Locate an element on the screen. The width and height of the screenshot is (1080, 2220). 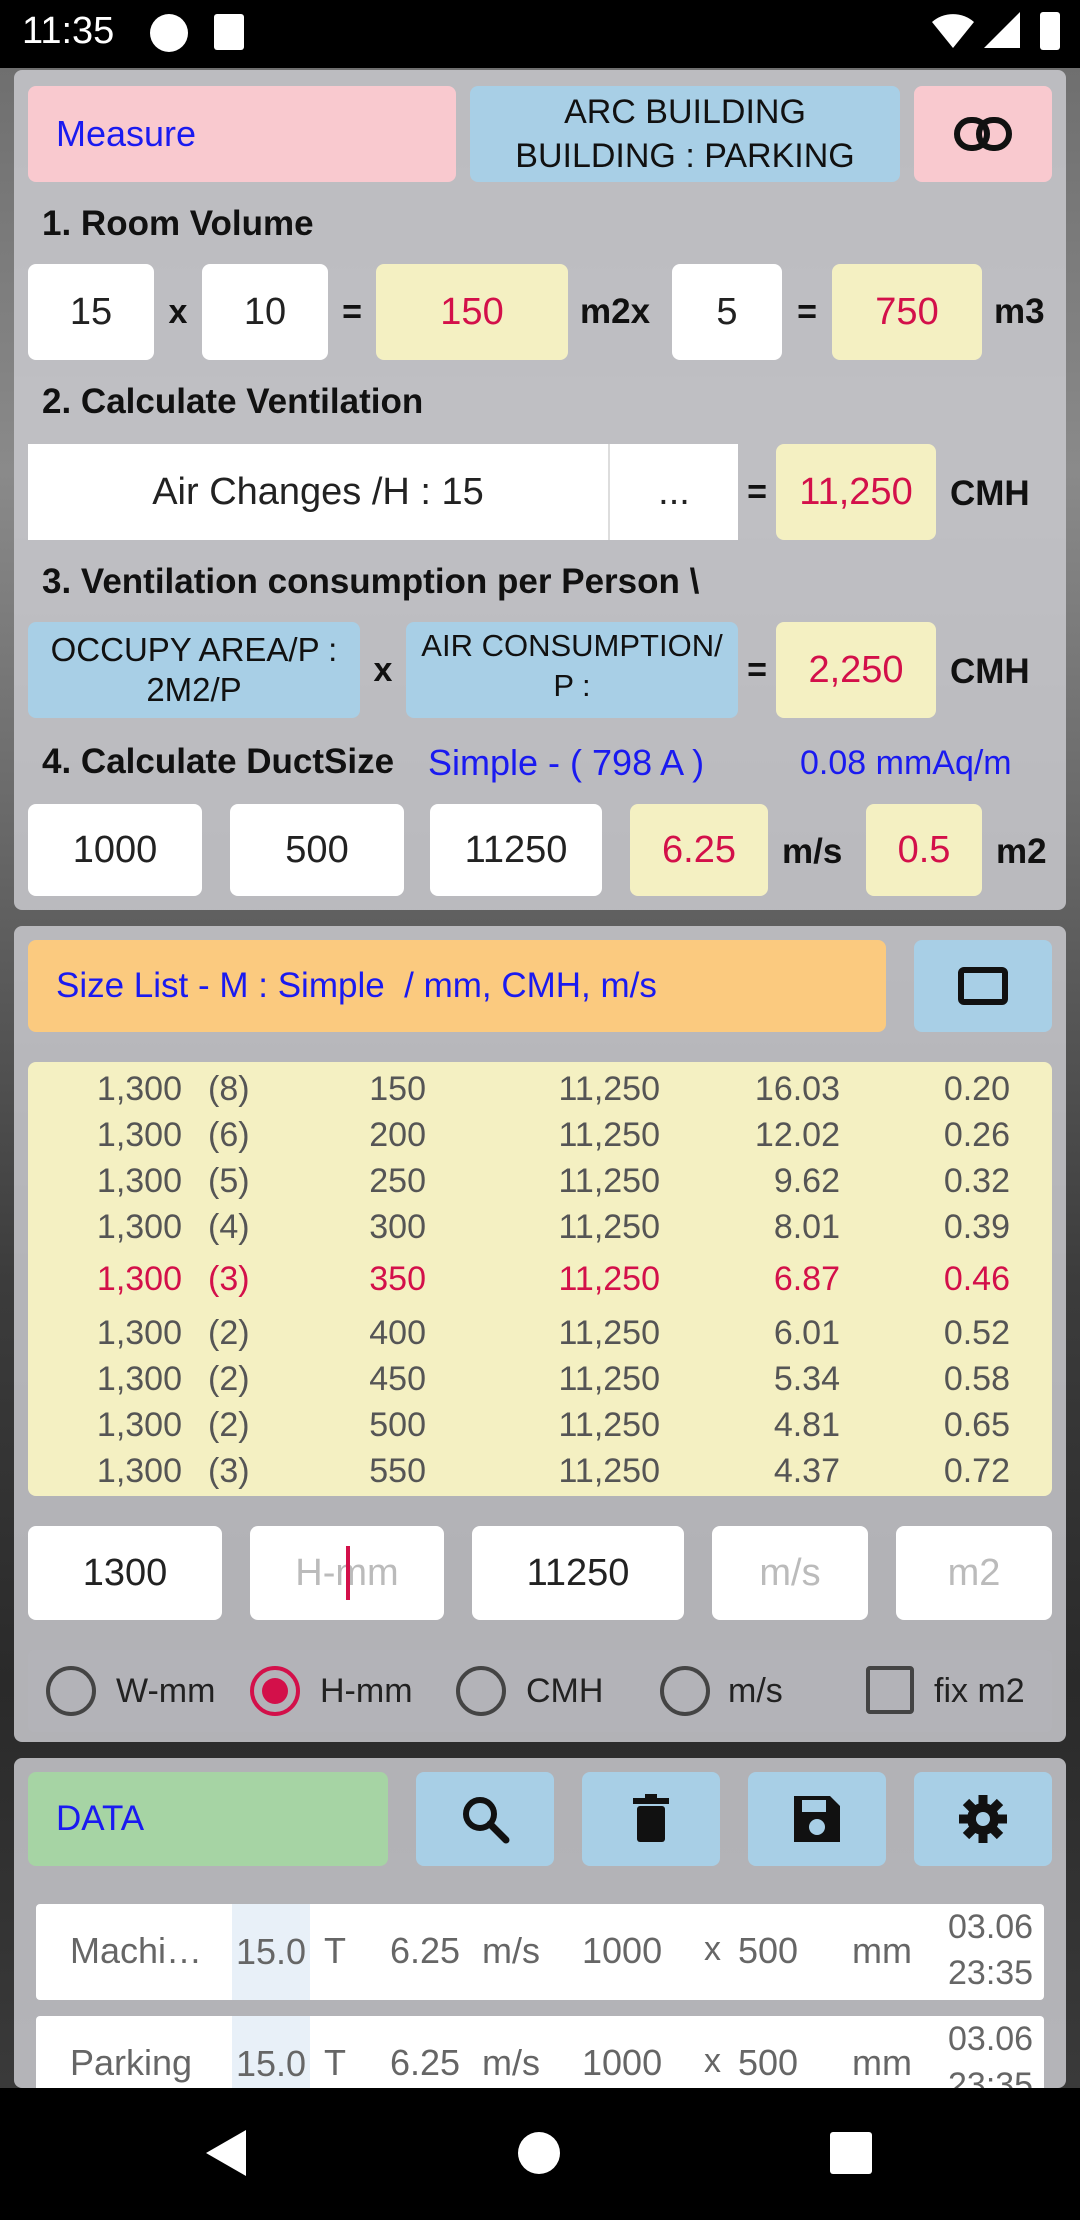
back-button is located at coordinates (226, 2155).